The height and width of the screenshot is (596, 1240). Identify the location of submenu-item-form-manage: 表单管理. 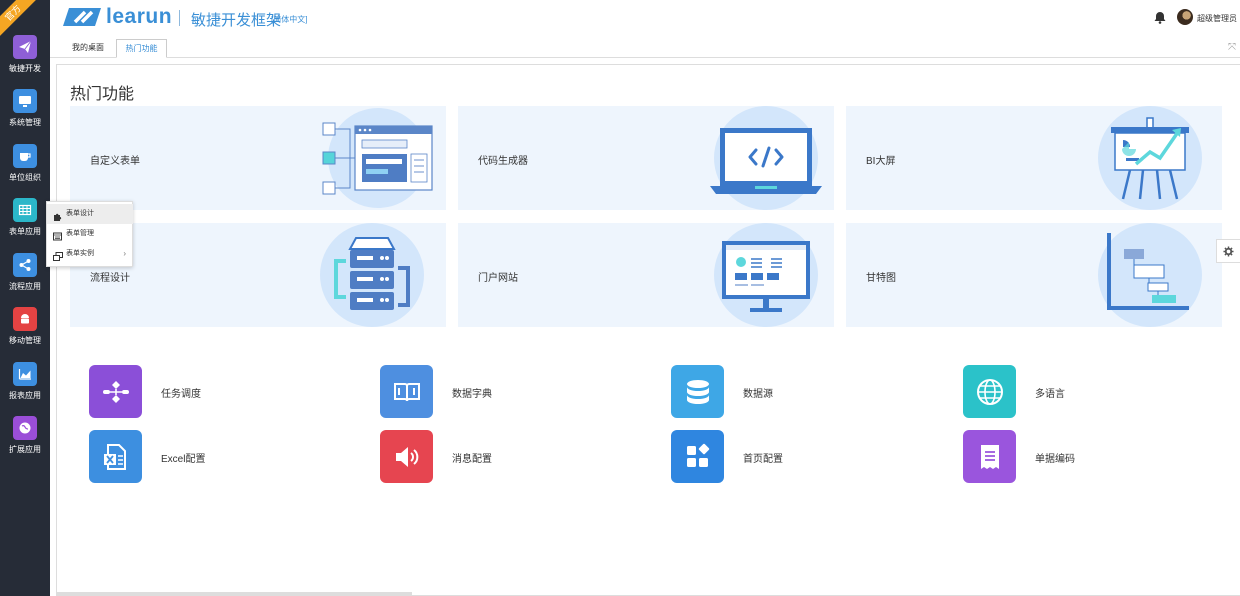
(90, 234).